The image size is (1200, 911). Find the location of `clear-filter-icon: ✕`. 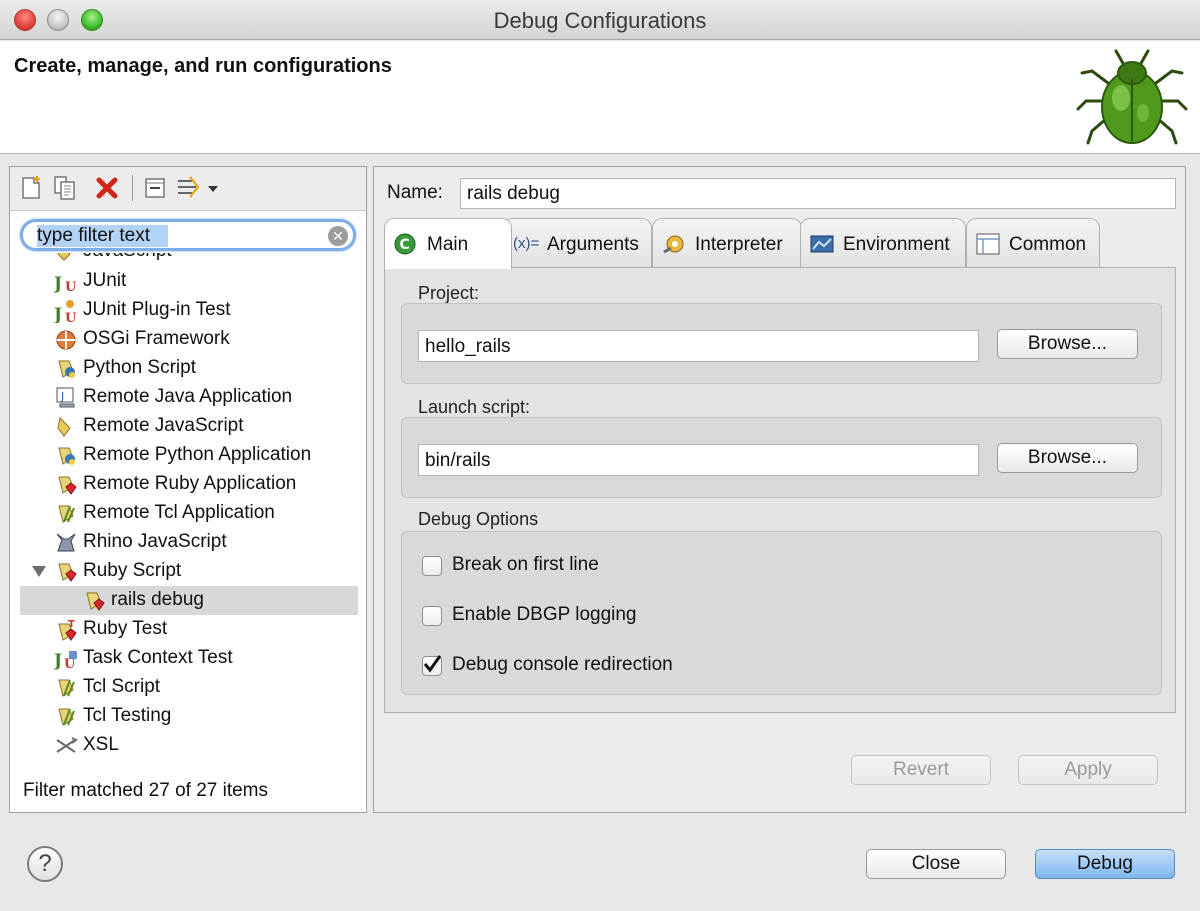

clear-filter-icon: ✕ is located at coordinates (338, 236).